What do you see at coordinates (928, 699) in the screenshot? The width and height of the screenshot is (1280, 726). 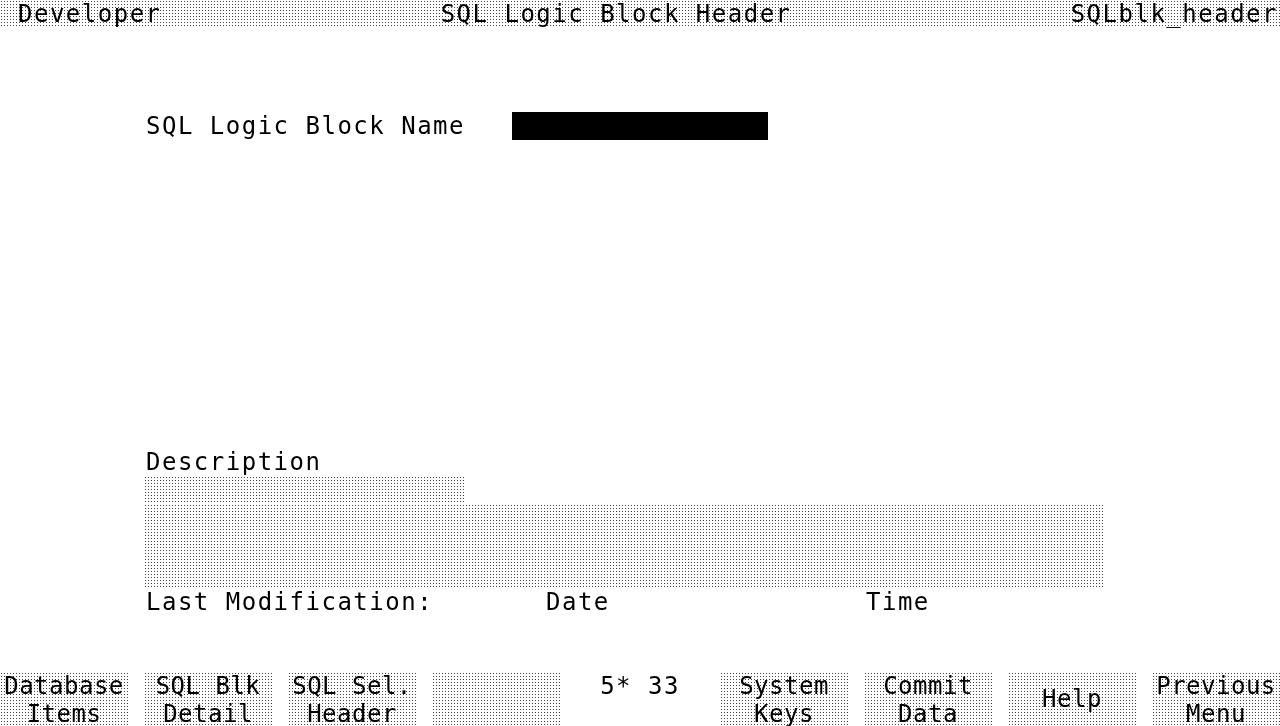 I see `function-key: Commit Data` at bounding box center [928, 699].